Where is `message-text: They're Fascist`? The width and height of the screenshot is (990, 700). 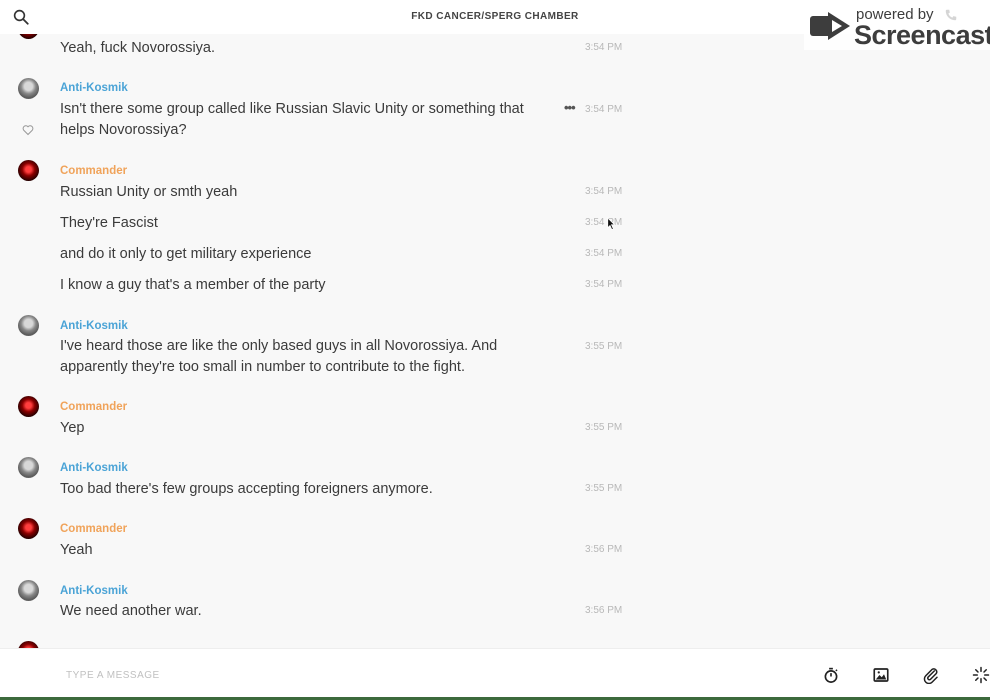
message-text: They're Fascist is located at coordinates (109, 223).